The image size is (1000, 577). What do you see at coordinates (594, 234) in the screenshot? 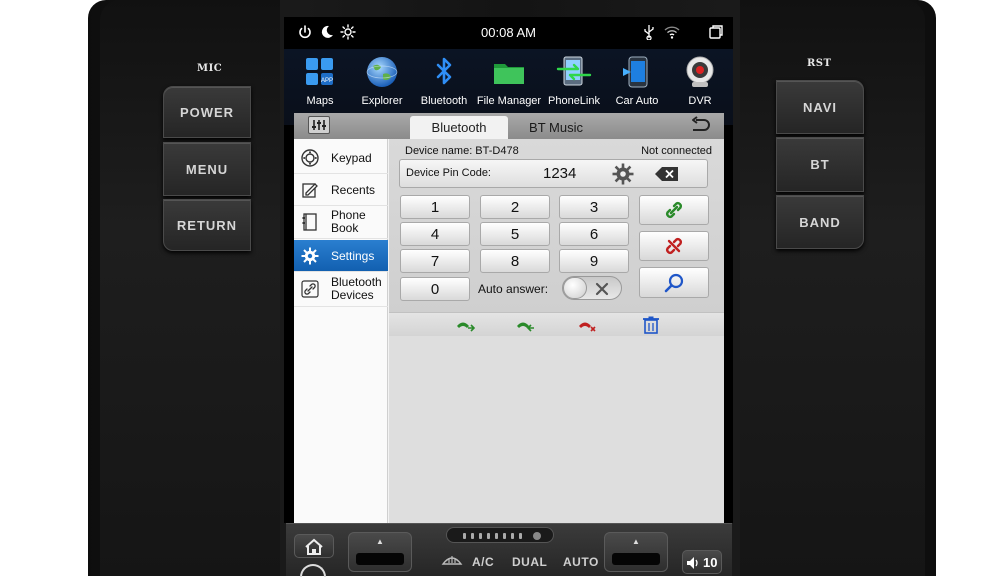
I see `key-6: 6` at bounding box center [594, 234].